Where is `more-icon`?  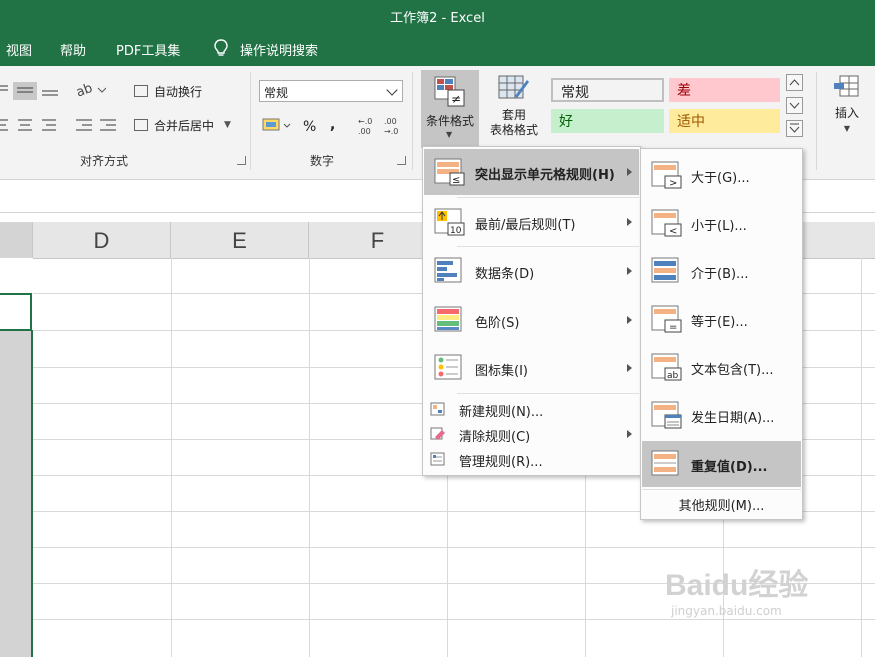 more-icon is located at coordinates (794, 128).